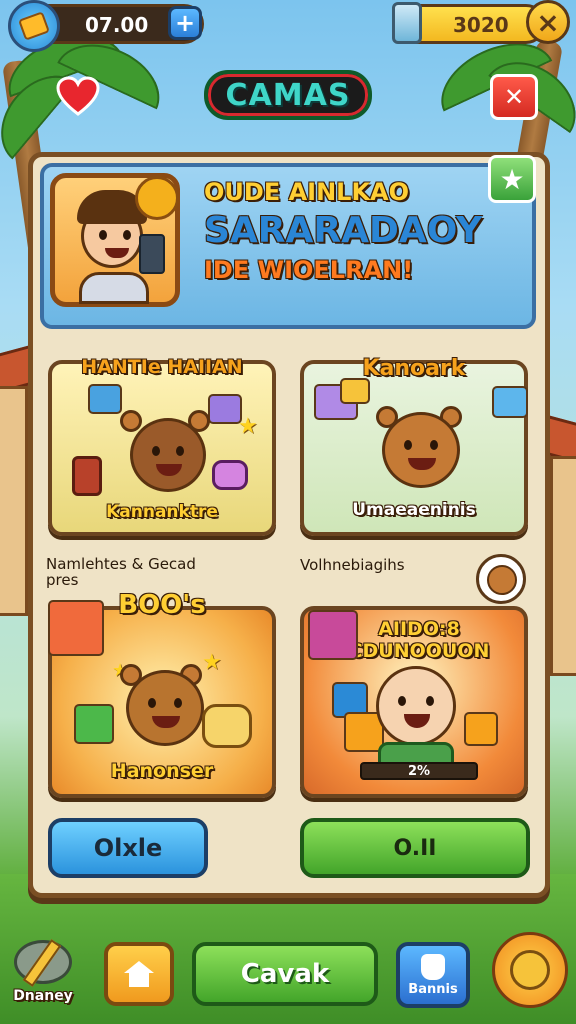 Image resolution: width=576 pixels, height=1024 pixels. What do you see at coordinates (414, 446) in the screenshot?
I see `game-card-2: Kanoark Umaeaeninis` at bounding box center [414, 446].